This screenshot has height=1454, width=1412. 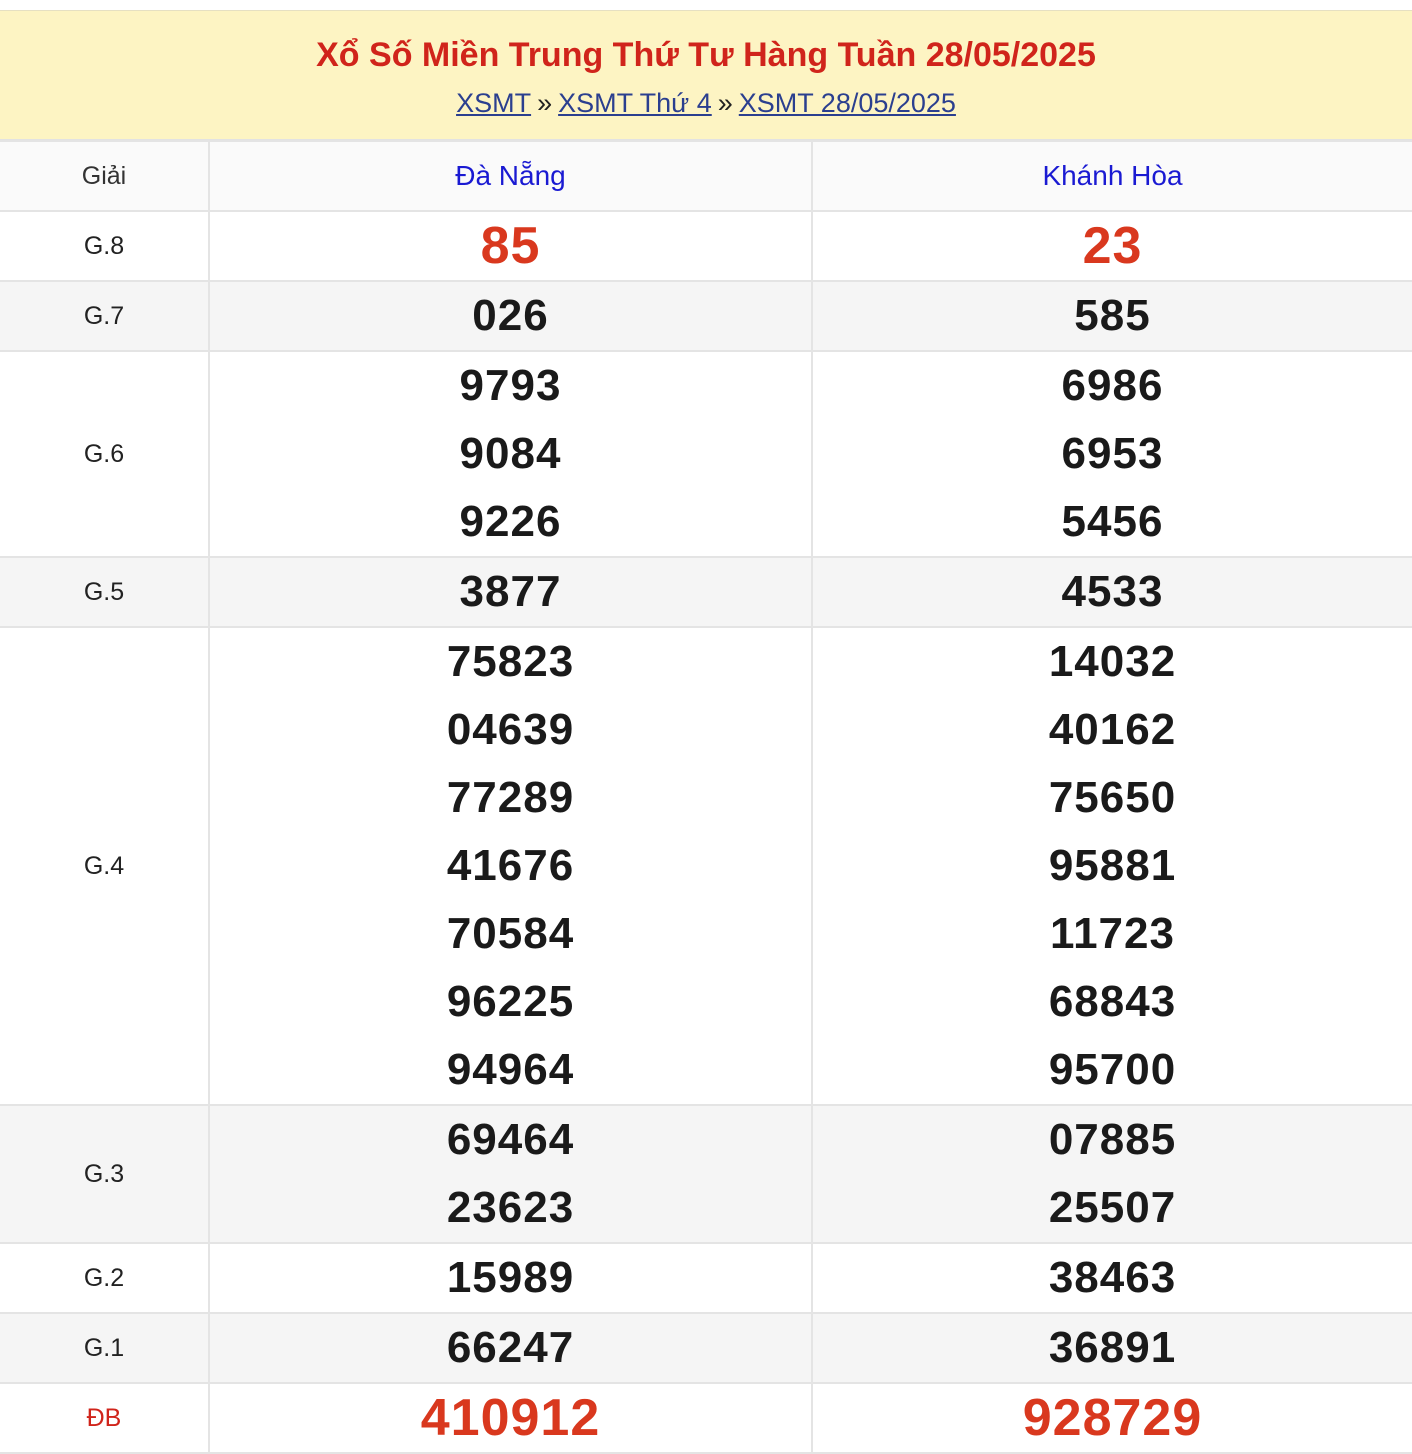 I want to click on result-cell-da-nang: 410912, so click(x=510, y=1418).